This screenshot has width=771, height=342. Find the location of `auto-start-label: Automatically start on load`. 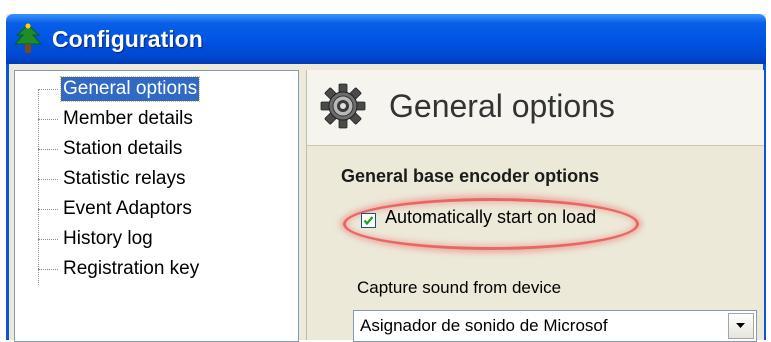

auto-start-label: Automatically start on load is located at coordinates (490, 217).